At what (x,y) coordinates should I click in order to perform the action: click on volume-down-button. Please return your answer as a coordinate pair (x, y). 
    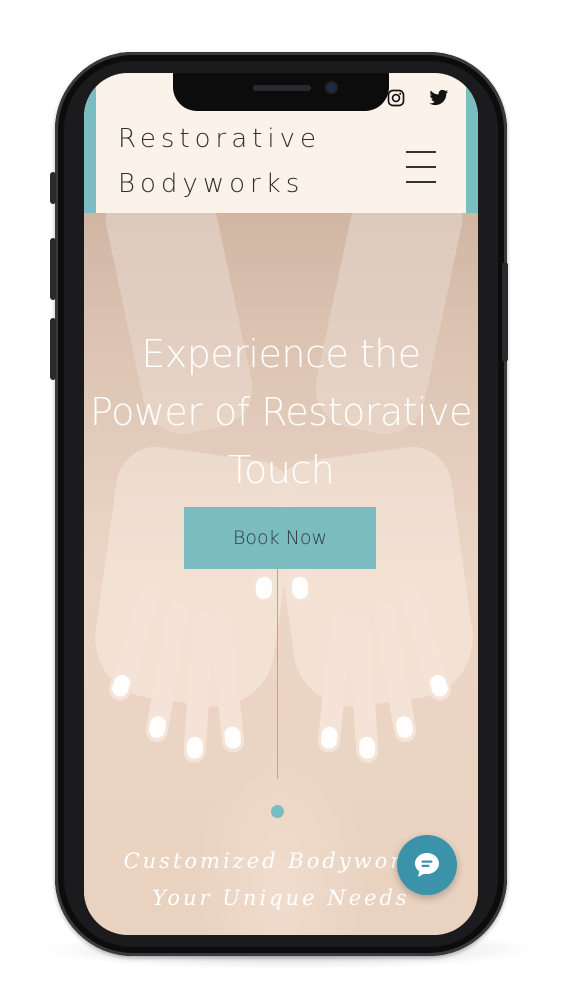
    Looking at the image, I should click on (53, 349).